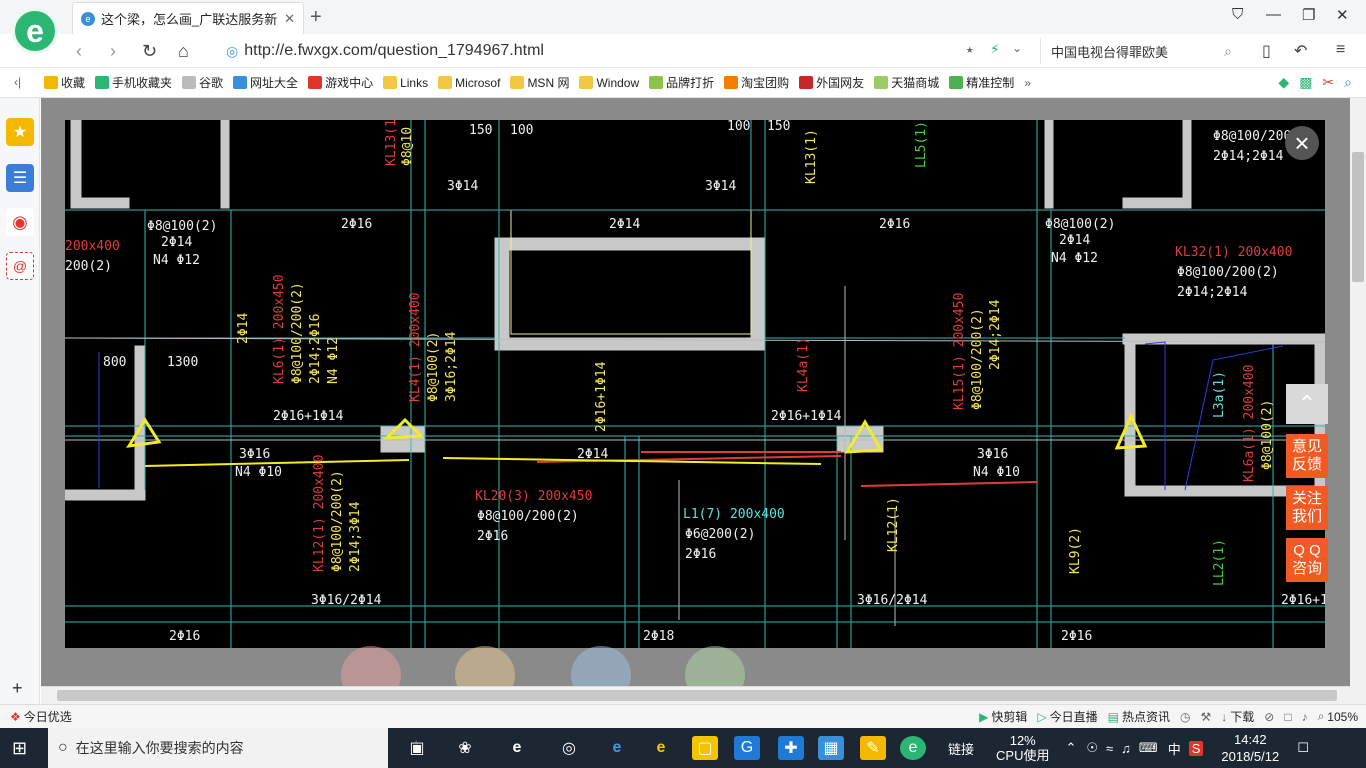 The height and width of the screenshot is (768, 1366). Describe the element at coordinates (1305, 717) in the screenshot. I see `status-sound: ♪` at that location.